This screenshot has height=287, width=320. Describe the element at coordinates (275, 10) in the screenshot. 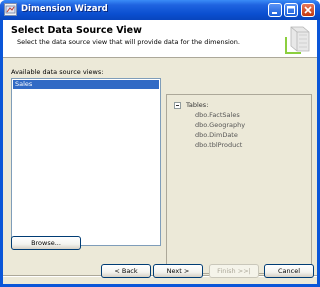

I see `minimize-button` at that location.